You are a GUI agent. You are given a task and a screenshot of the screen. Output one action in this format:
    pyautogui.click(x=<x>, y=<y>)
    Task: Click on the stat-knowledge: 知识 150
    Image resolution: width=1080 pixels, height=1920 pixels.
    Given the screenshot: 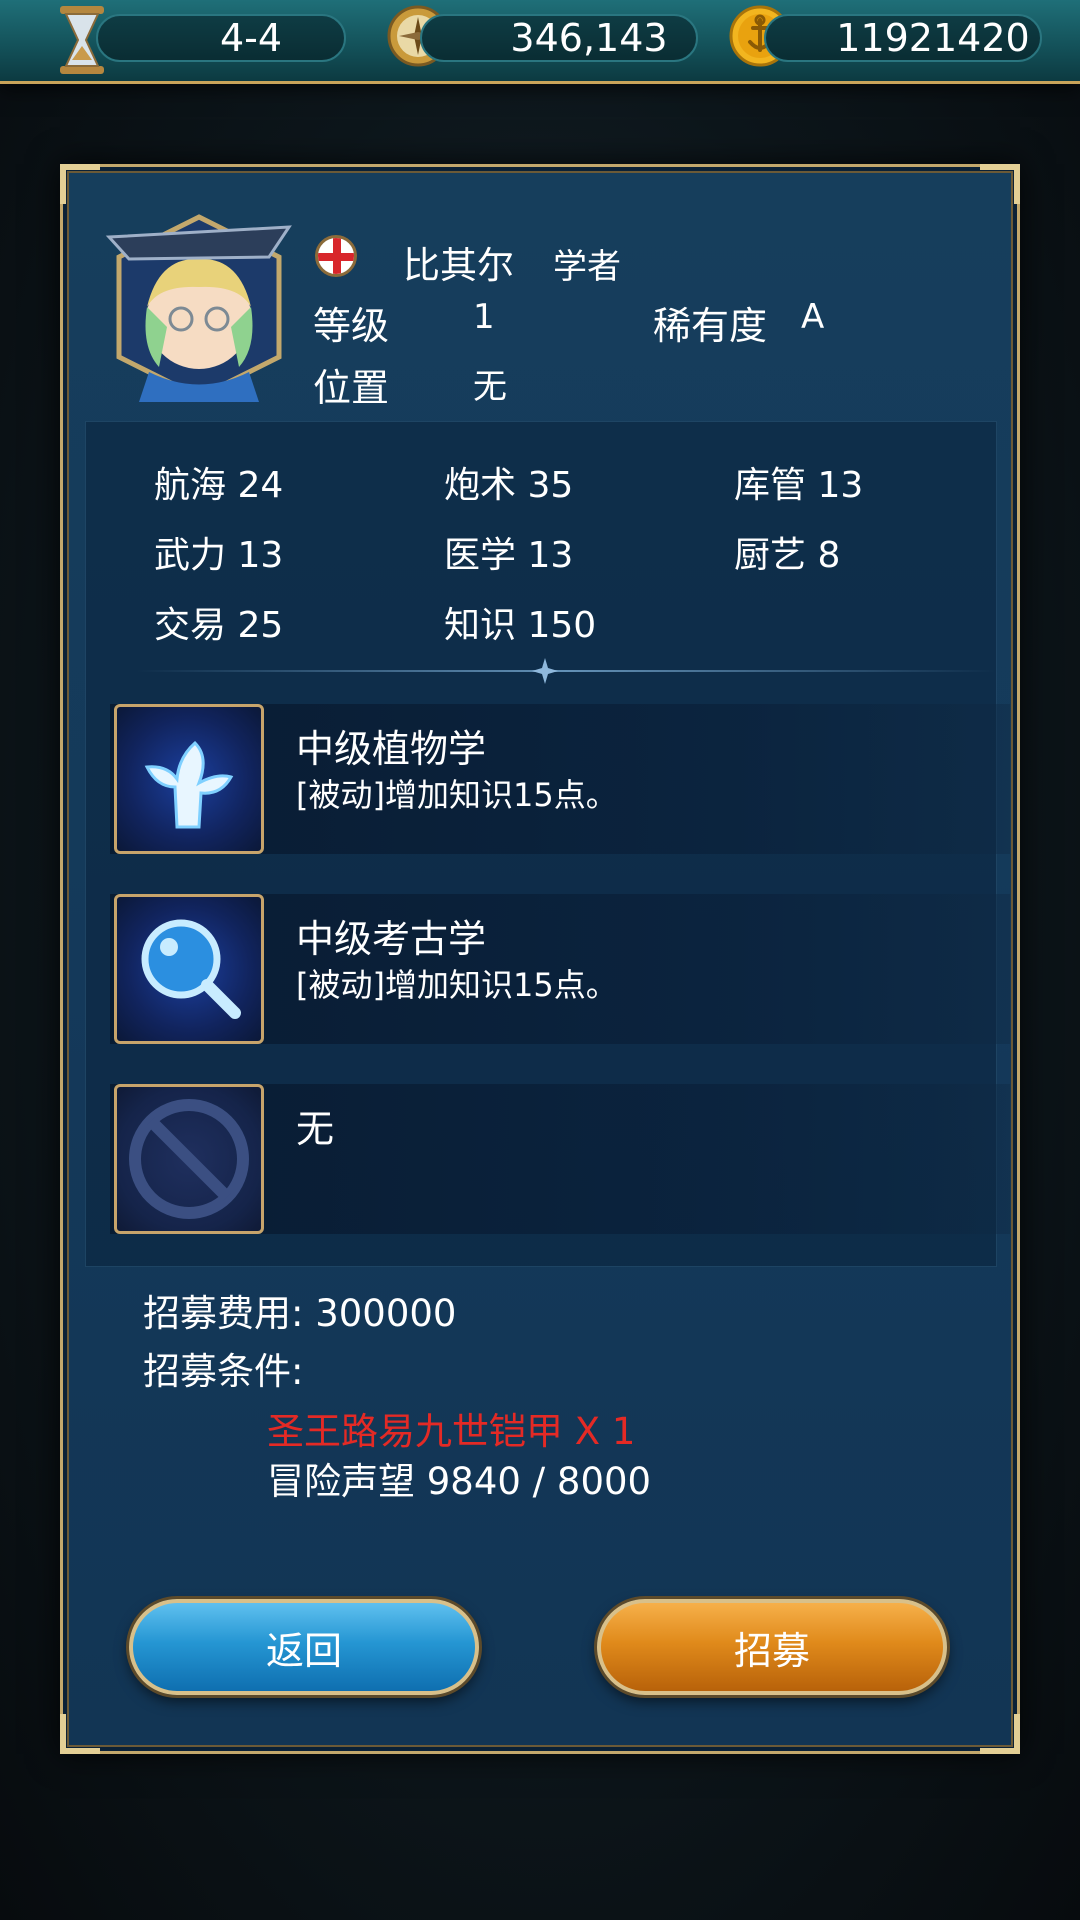 What is the action you would take?
    pyautogui.click(x=520, y=625)
    